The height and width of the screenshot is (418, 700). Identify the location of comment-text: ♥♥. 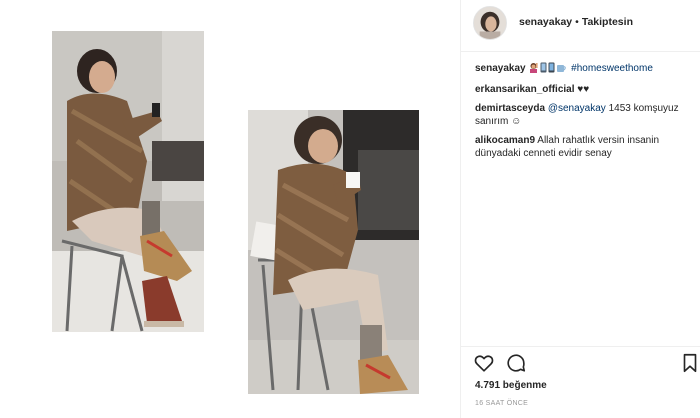
(583, 89).